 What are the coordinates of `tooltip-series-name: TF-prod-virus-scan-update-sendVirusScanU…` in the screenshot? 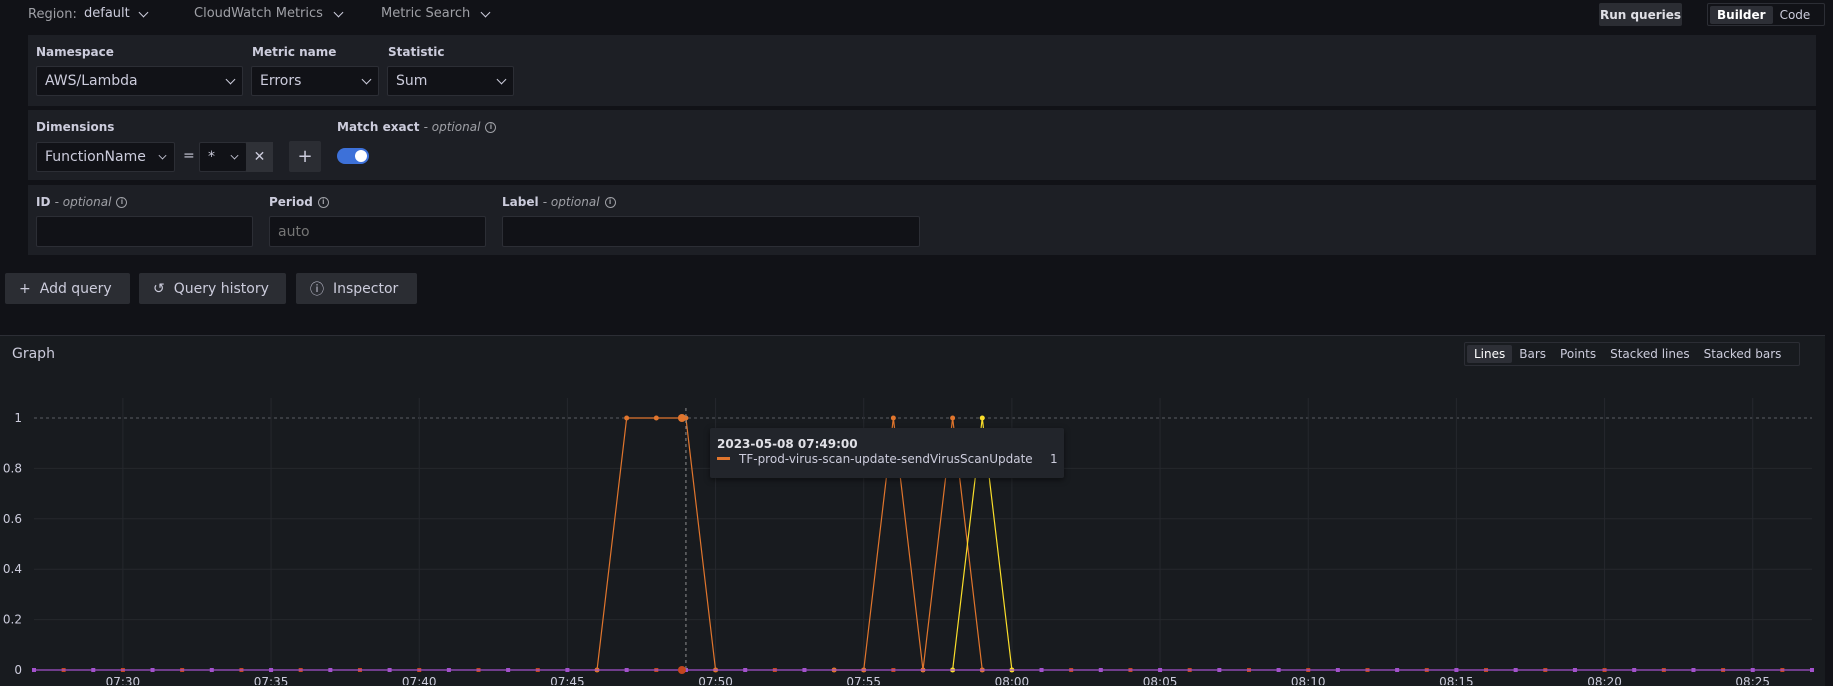 It's located at (886, 459).